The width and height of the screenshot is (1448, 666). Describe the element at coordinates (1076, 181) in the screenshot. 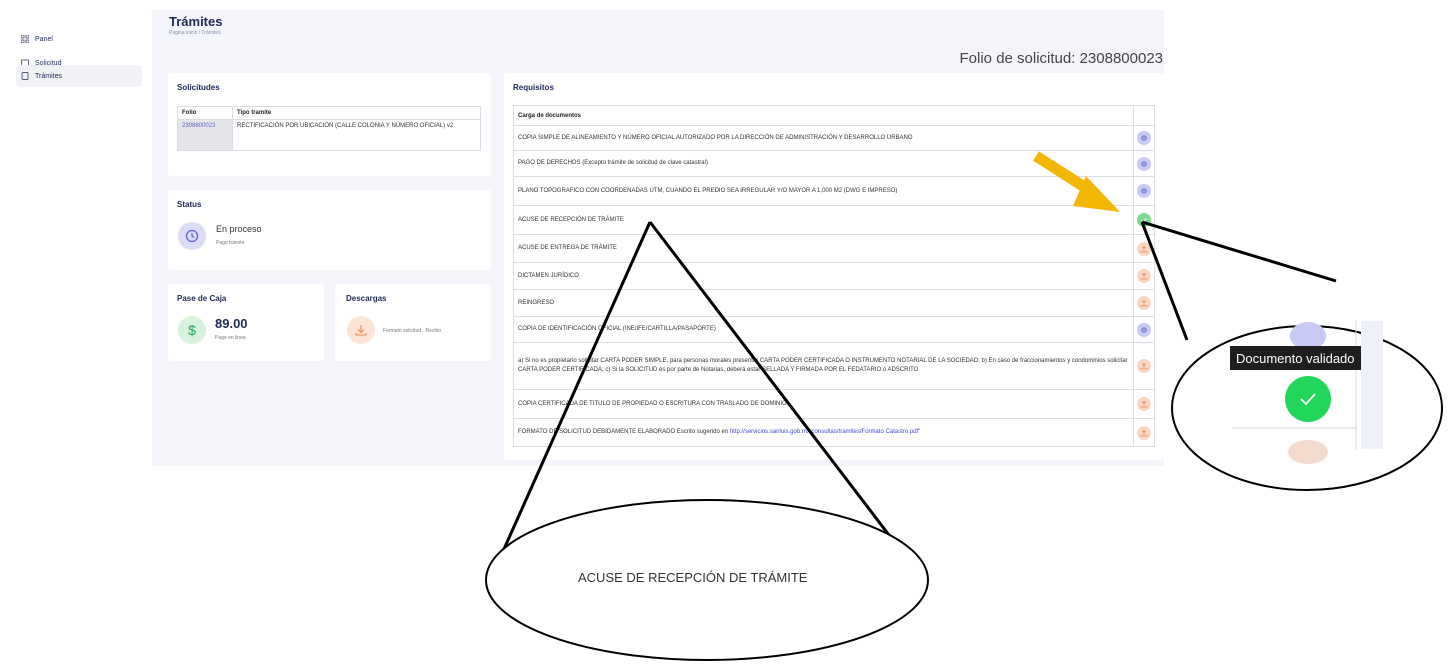

I see `arrow-icon` at that location.